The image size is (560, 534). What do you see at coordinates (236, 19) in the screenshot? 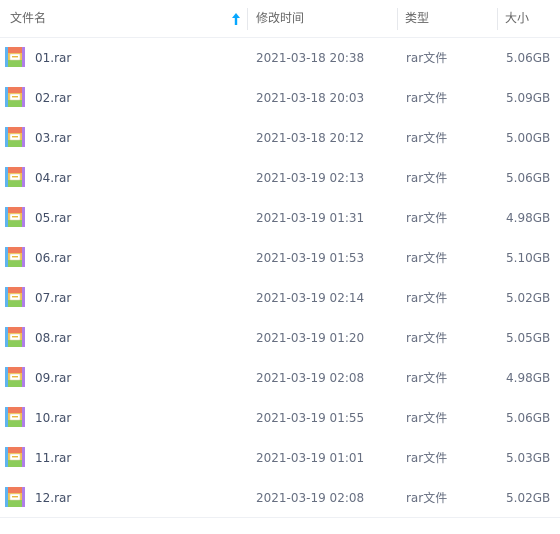
I see `sort-ascending-arrow-icon` at bounding box center [236, 19].